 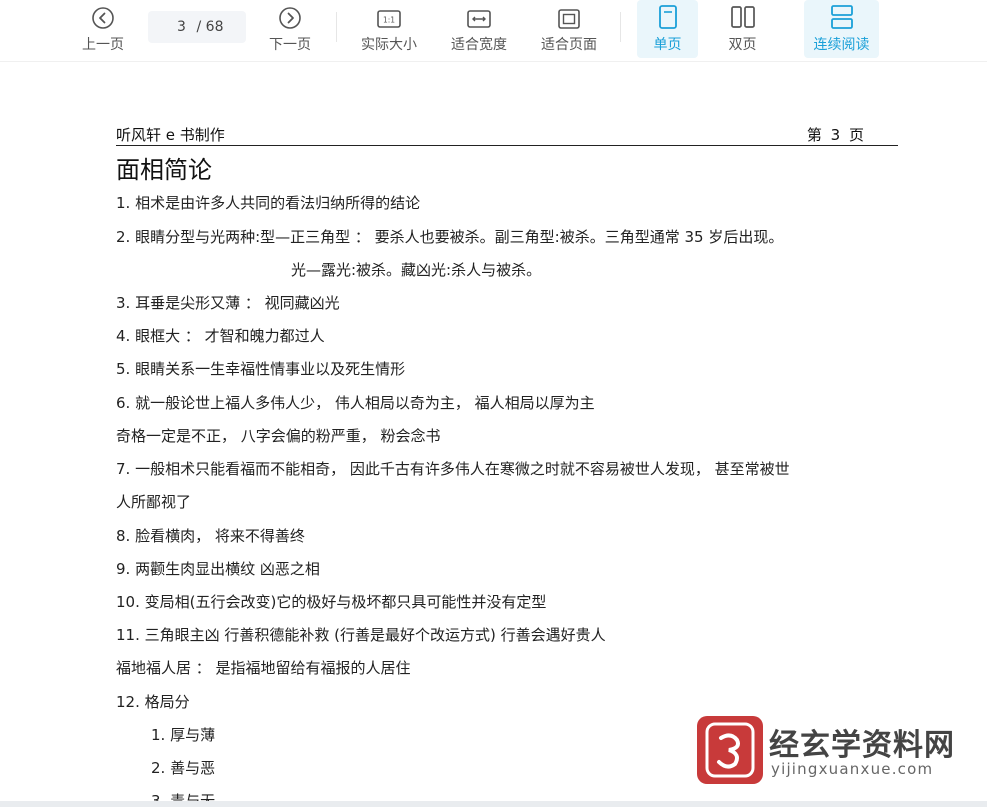 I want to click on actual-size-button: 1:1 实际大小, so click(x=389, y=29).